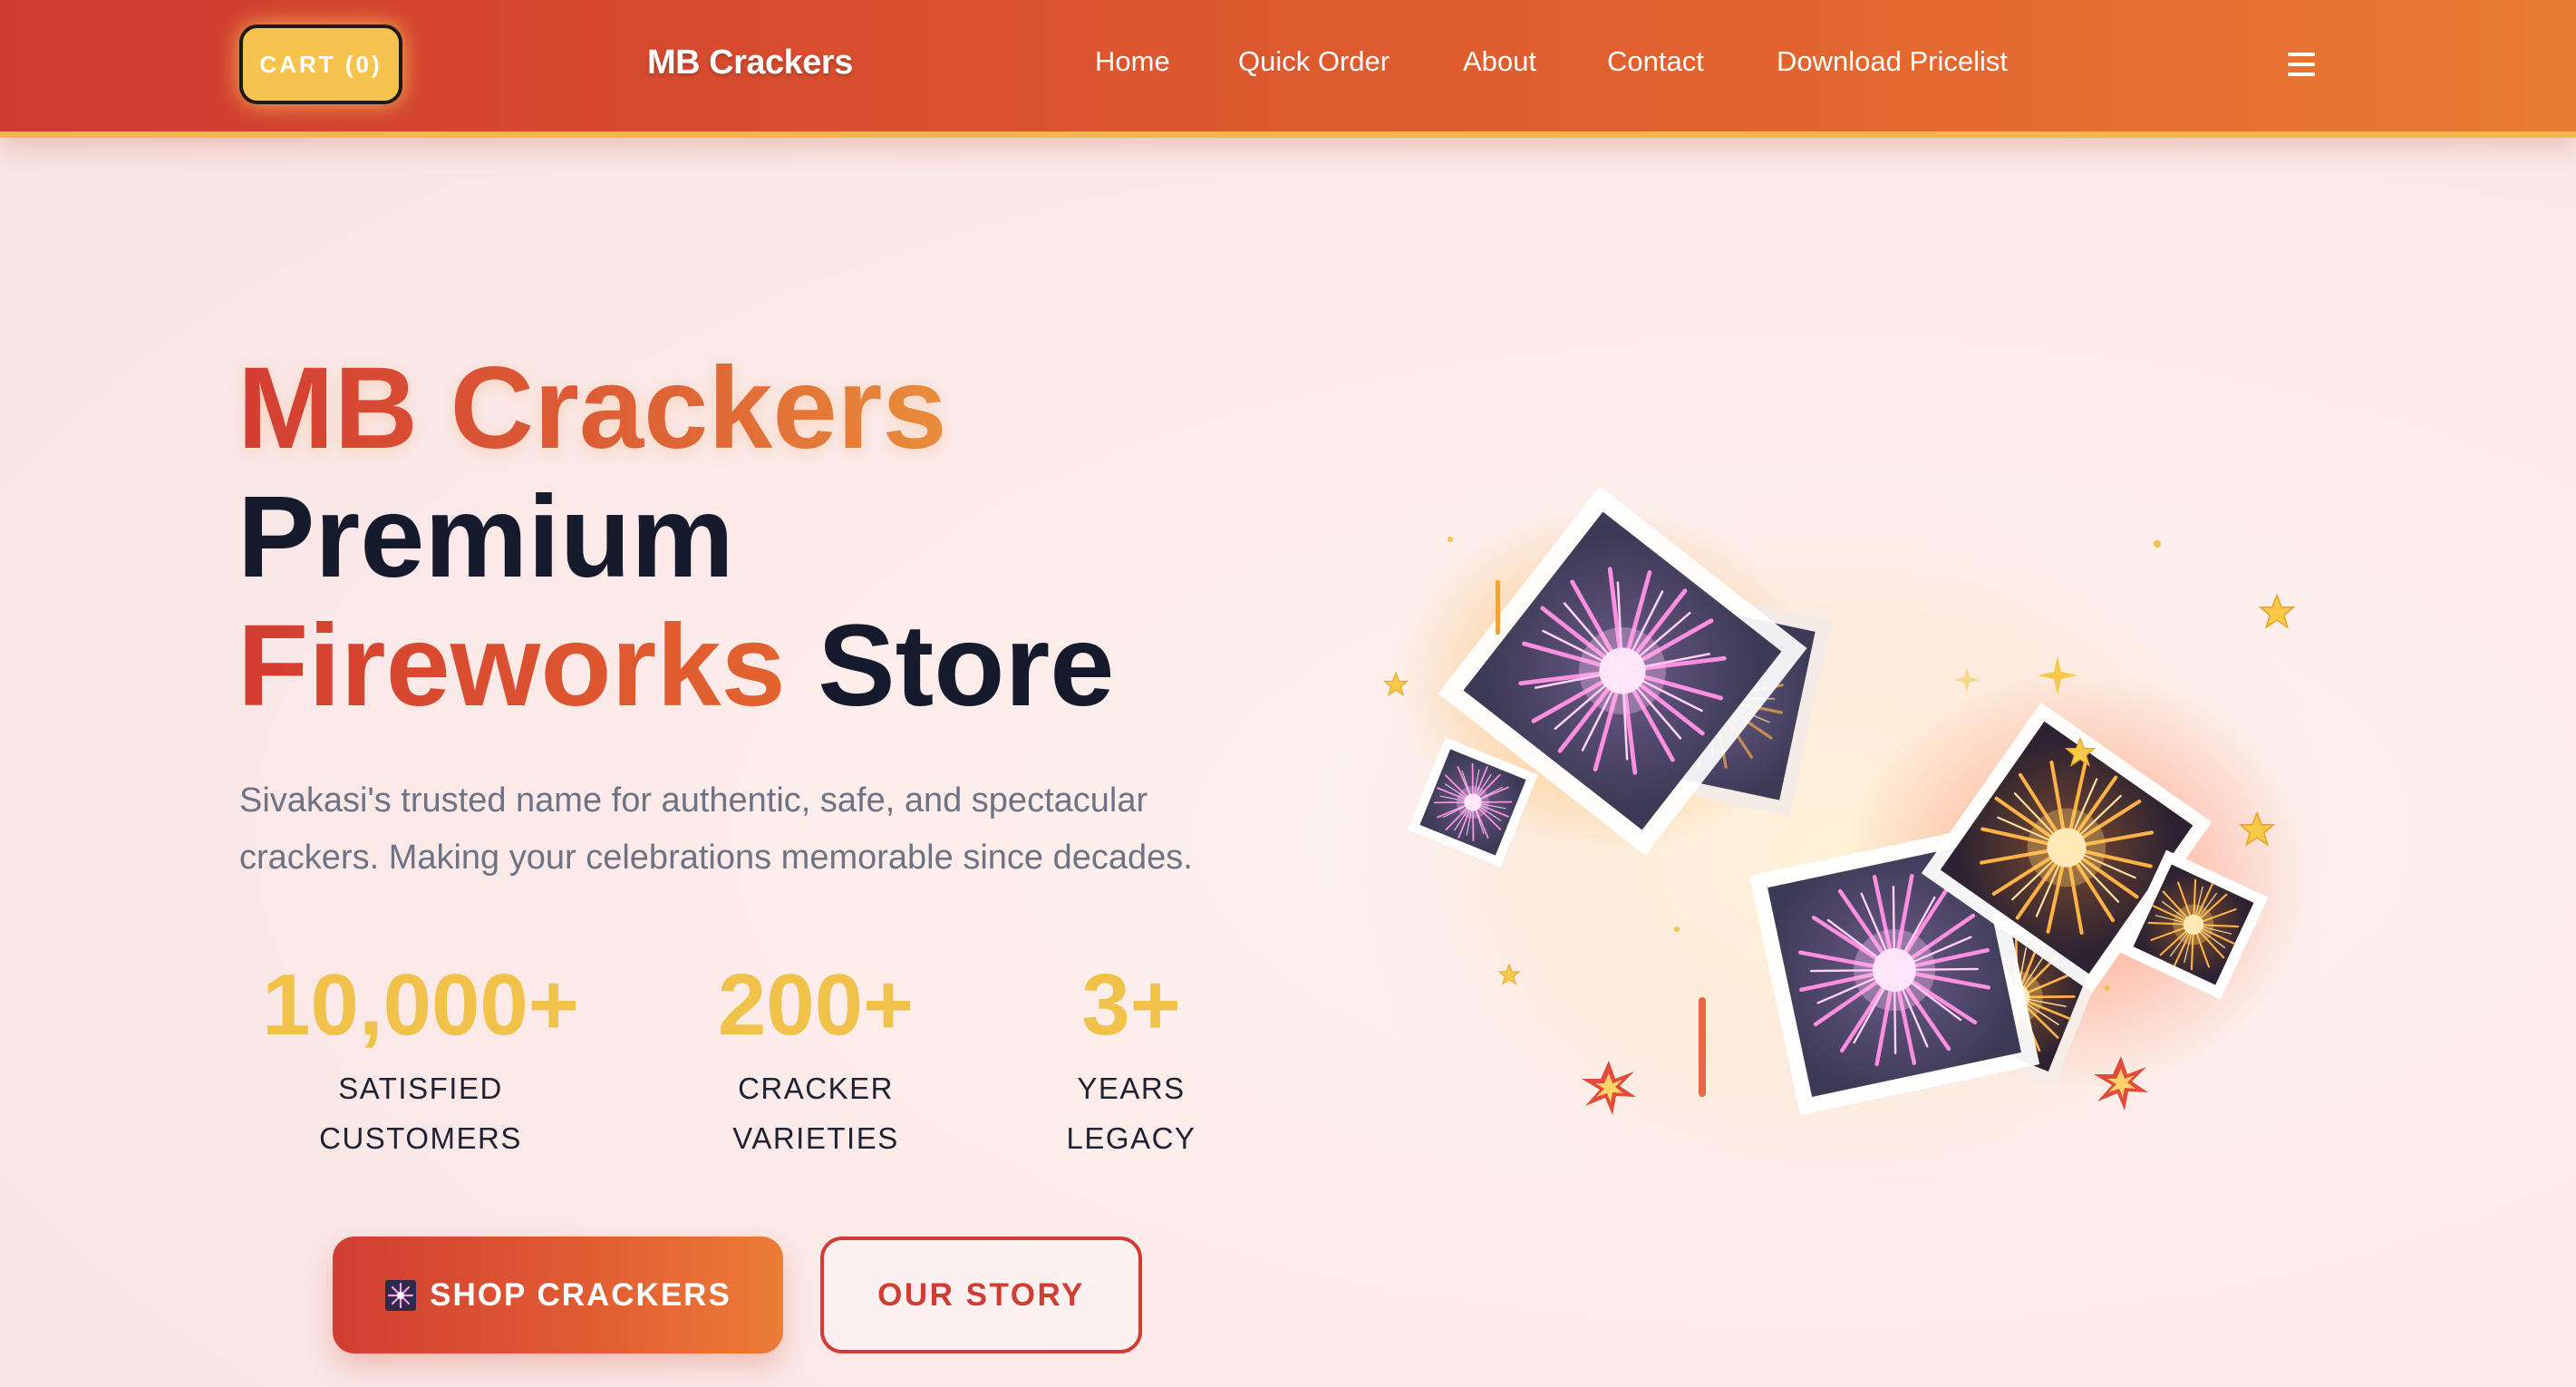 Image resolution: width=2576 pixels, height=1387 pixels. I want to click on hero-title-fireworks: Fireworks, so click(511, 666).